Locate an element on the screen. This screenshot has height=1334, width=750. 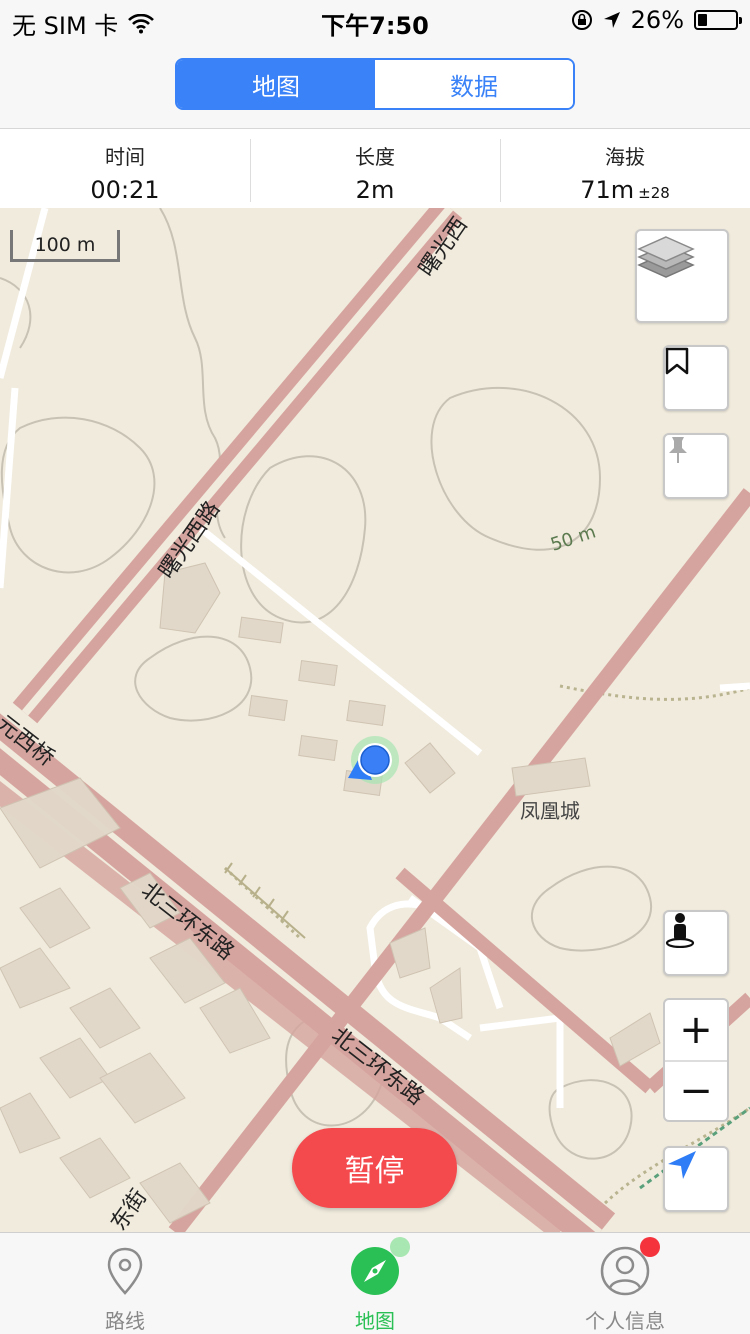
layers-icon is located at coordinates (666, 257).